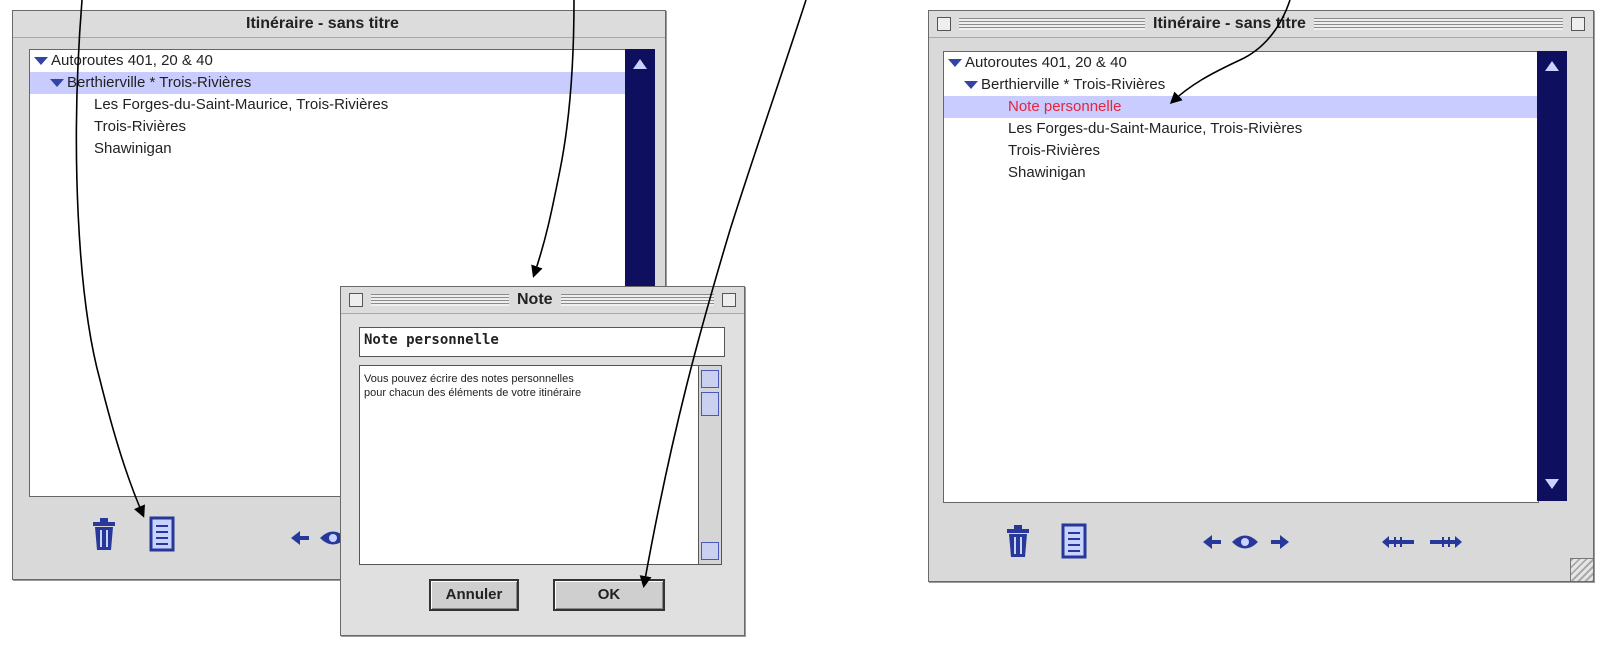 Image resolution: width=1602 pixels, height=648 pixels. I want to click on arrow-to-note-icon, so click(110, 259).